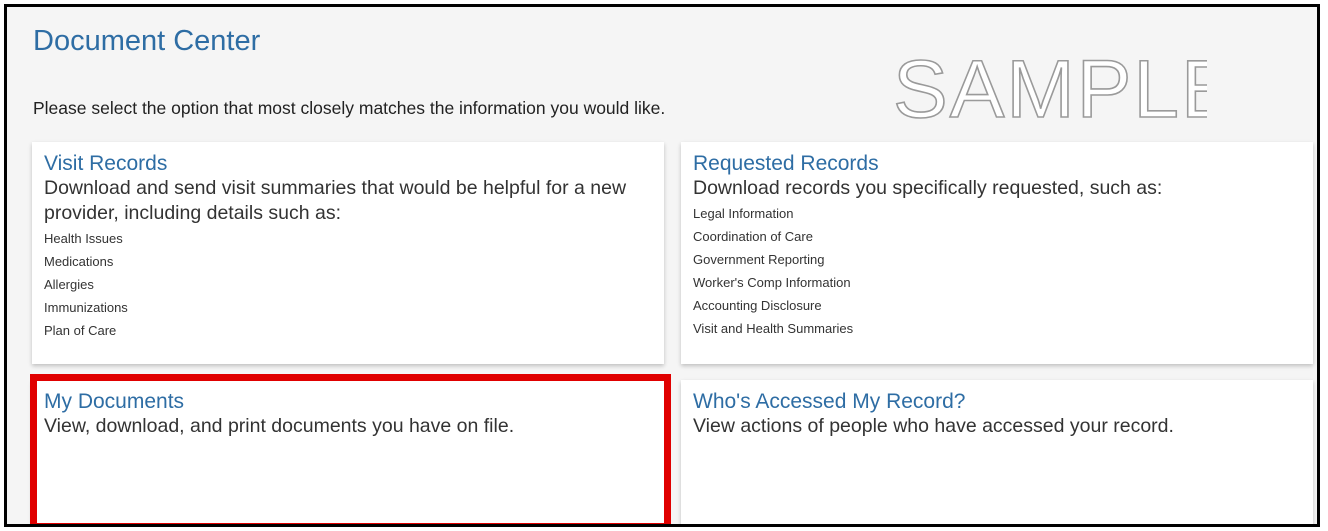  What do you see at coordinates (757, 305) in the screenshot?
I see `list-item: Accounting Disclosure` at bounding box center [757, 305].